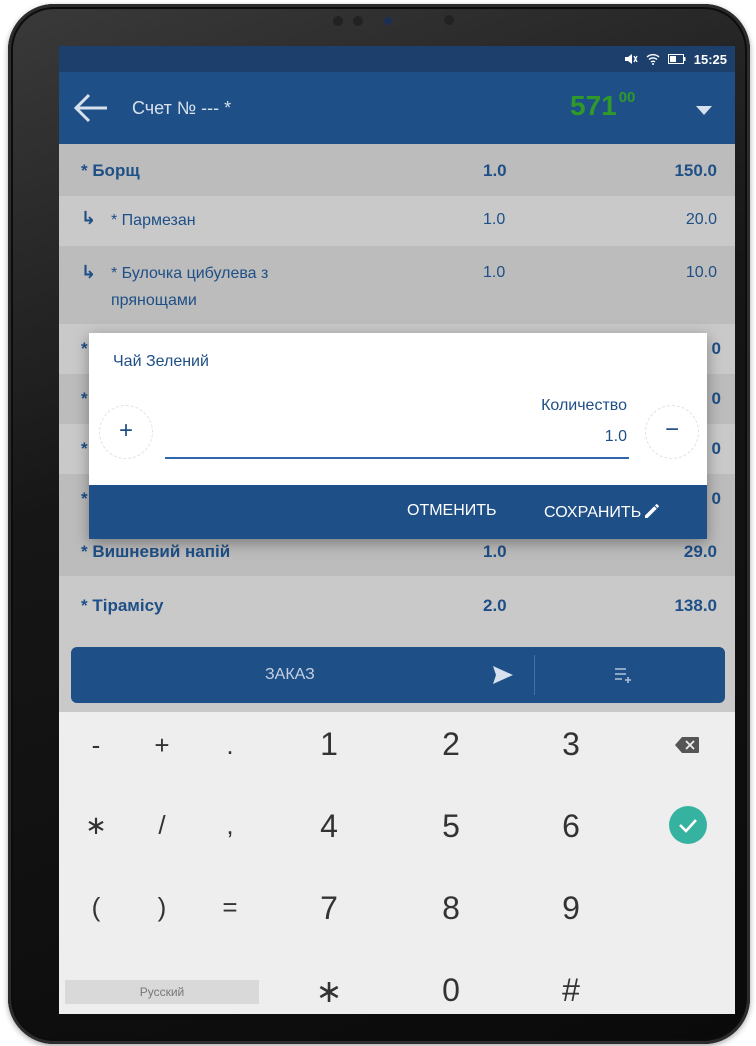 The width and height of the screenshot is (756, 1046). What do you see at coordinates (701, 219) in the screenshot?
I see `item-price: 20.0` at bounding box center [701, 219].